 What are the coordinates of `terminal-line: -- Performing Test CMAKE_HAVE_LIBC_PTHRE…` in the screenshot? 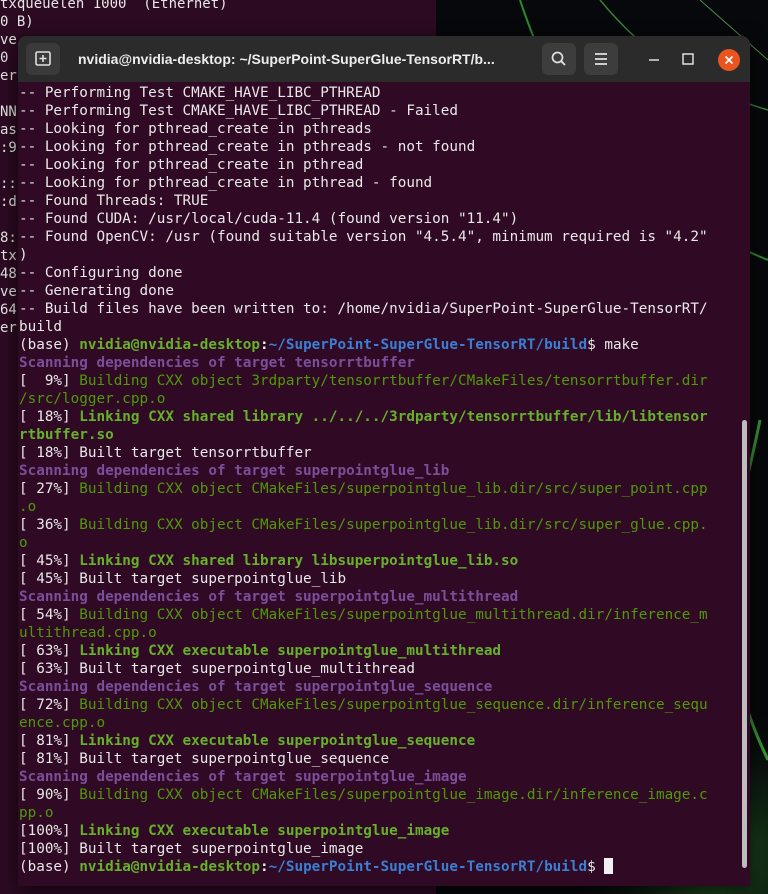 It's located at (238, 111).